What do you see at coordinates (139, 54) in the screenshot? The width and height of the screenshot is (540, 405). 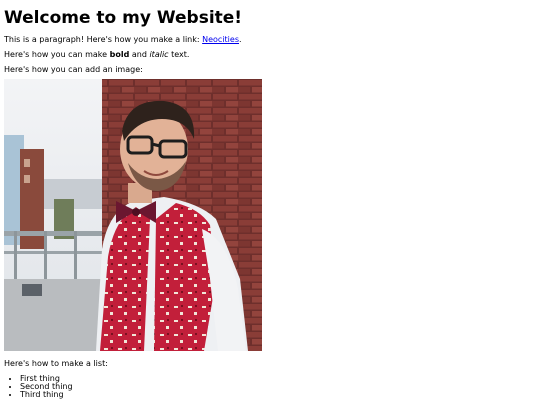 I see `formatting-text-middle: and` at bounding box center [139, 54].